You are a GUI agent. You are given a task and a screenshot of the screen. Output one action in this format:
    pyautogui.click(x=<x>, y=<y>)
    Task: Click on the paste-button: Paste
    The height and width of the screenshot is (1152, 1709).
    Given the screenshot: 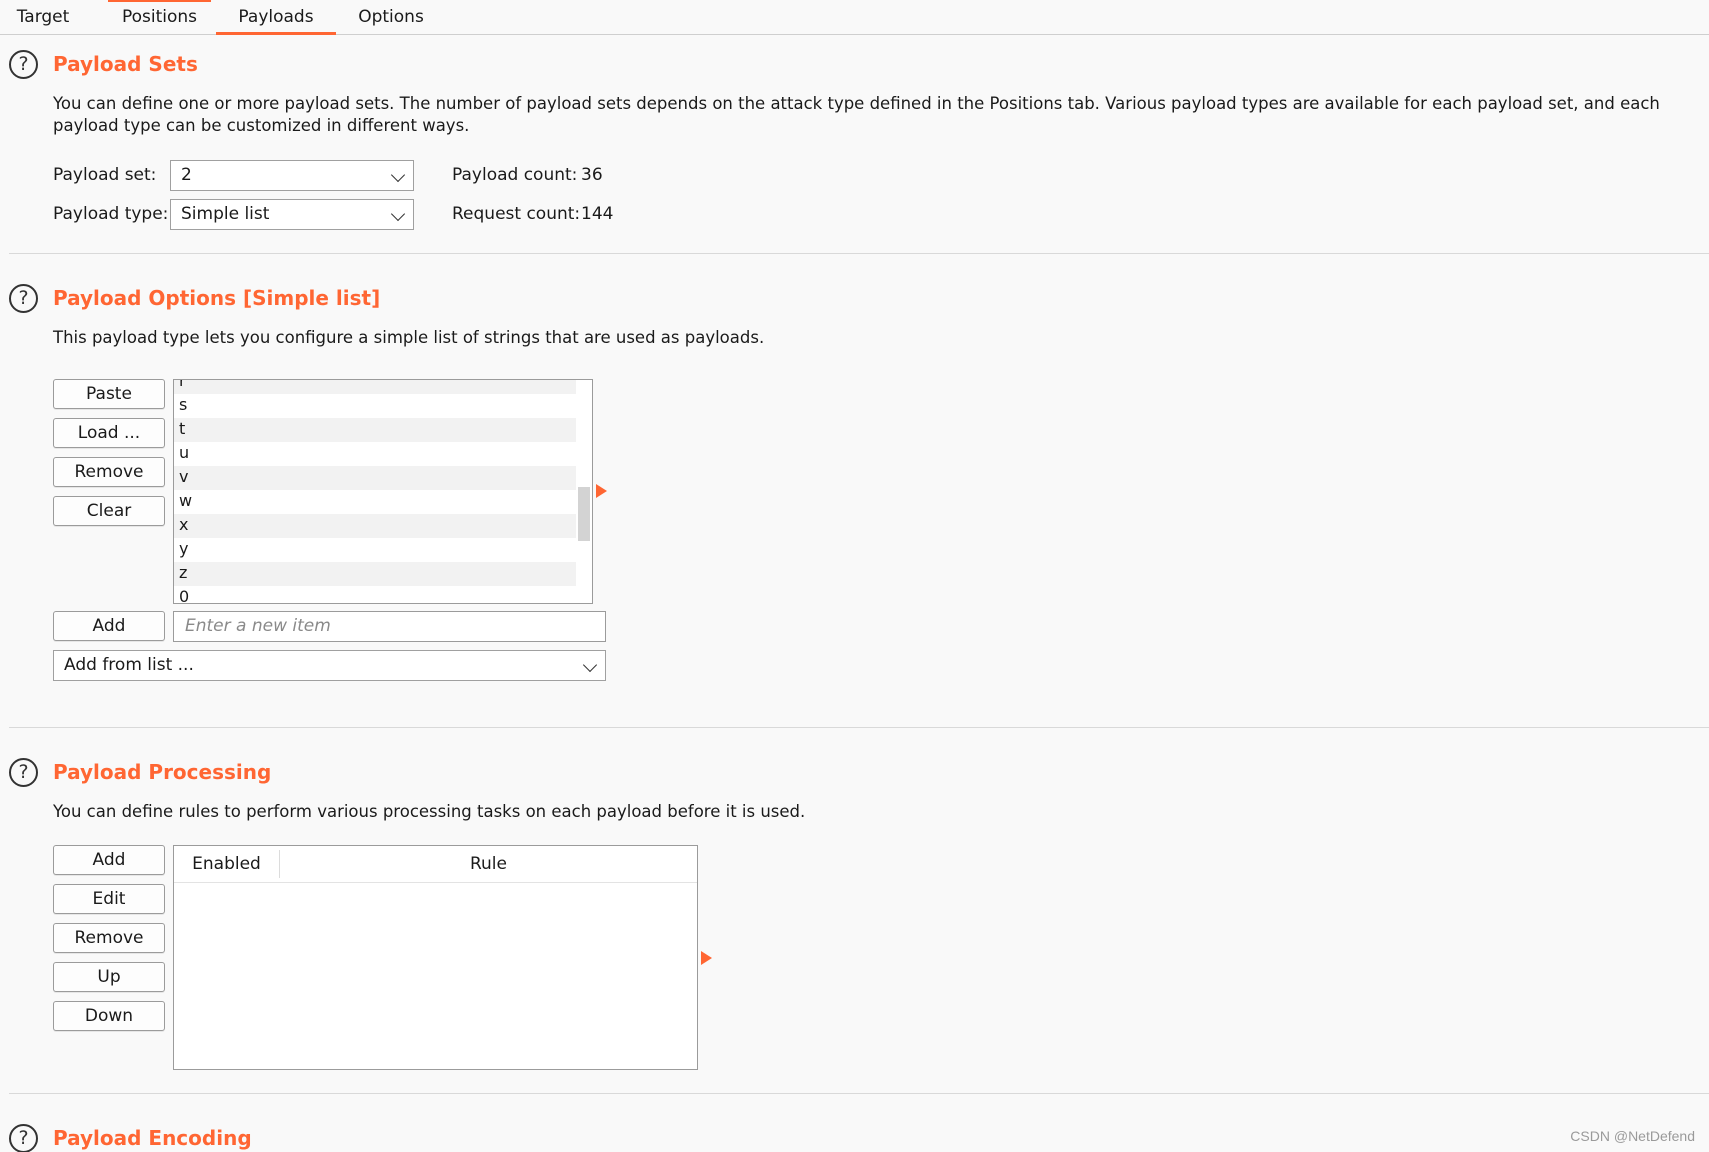 What is the action you would take?
    pyautogui.click(x=109, y=394)
    